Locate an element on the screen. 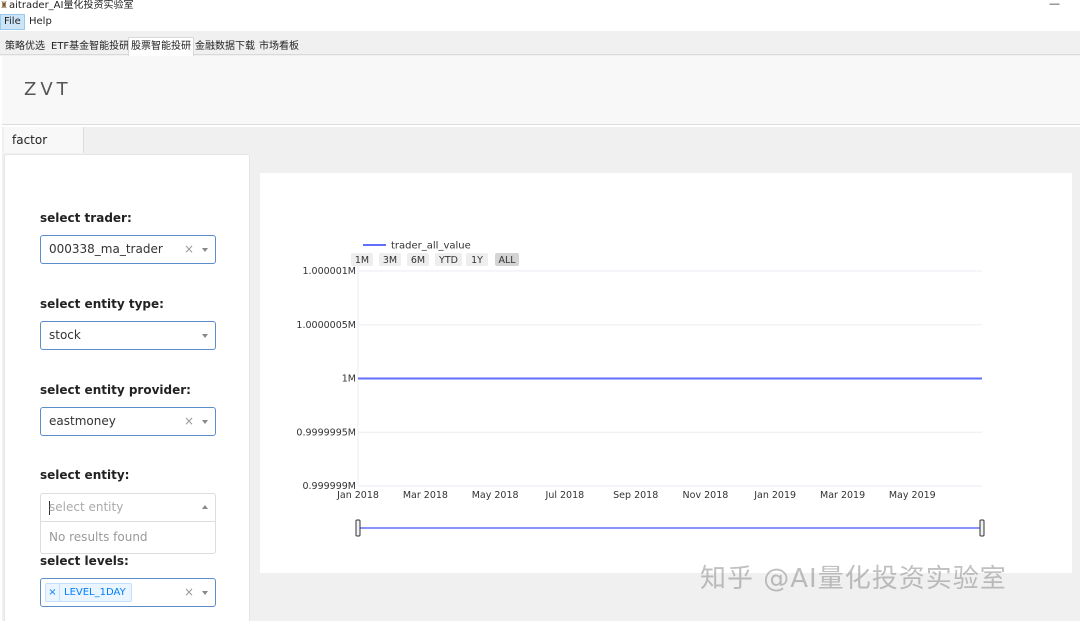  range-button-label: 3M is located at coordinates (390, 260).